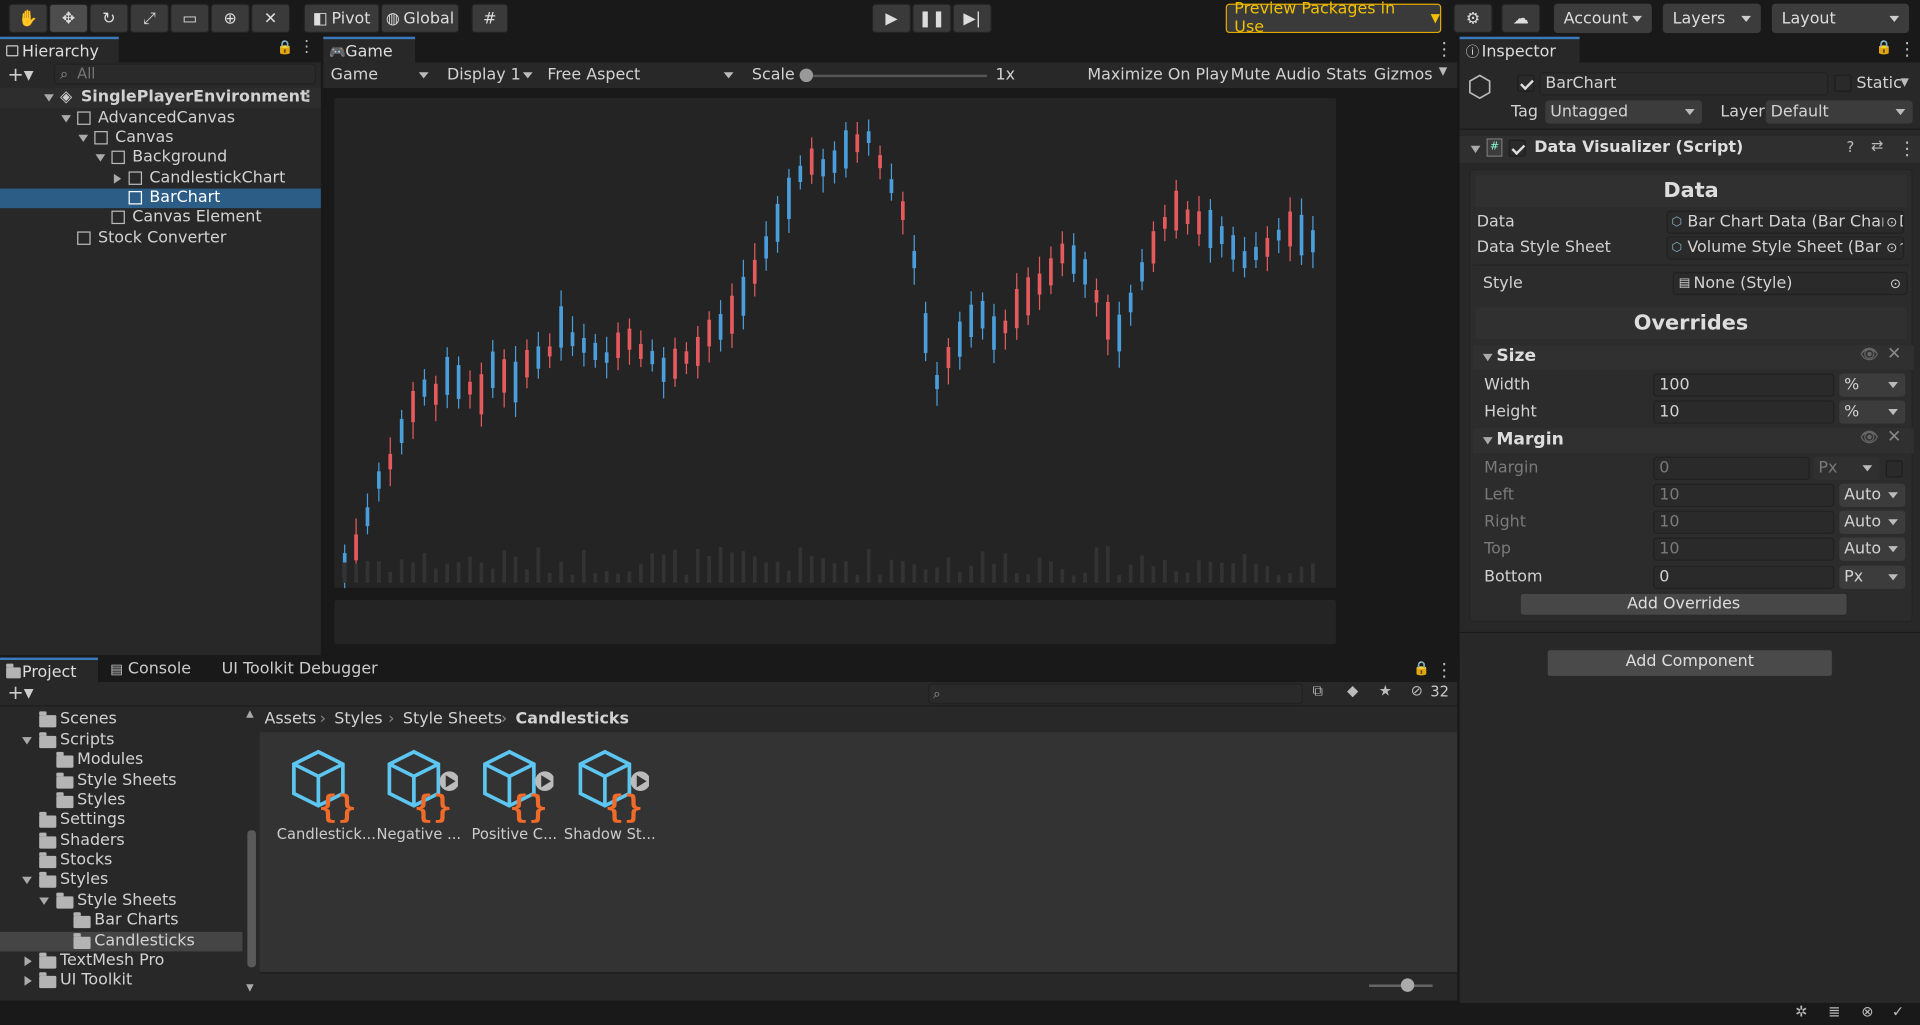  I want to click on layers-stack-icon: ≣, so click(1834, 1011).